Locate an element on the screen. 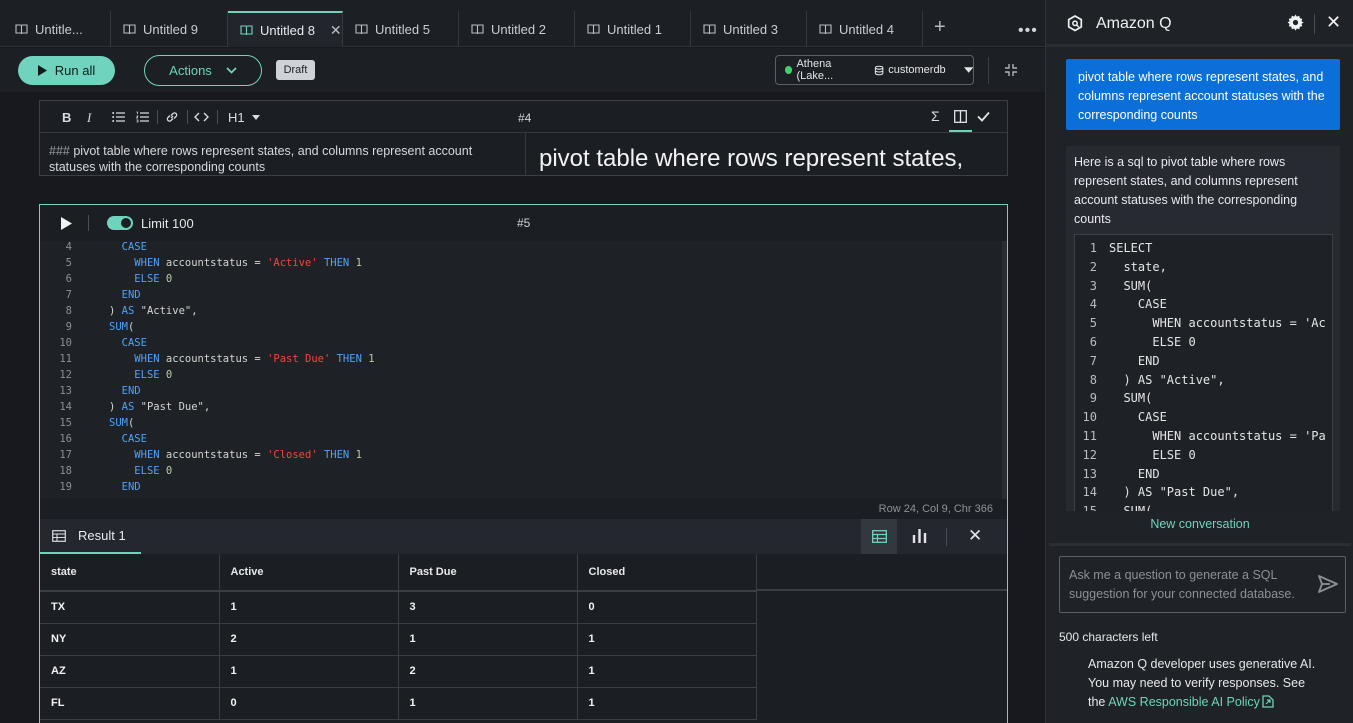 Image resolution: width=1353 pixels, height=723 pixels. line-number: 11 is located at coordinates (1089, 436).